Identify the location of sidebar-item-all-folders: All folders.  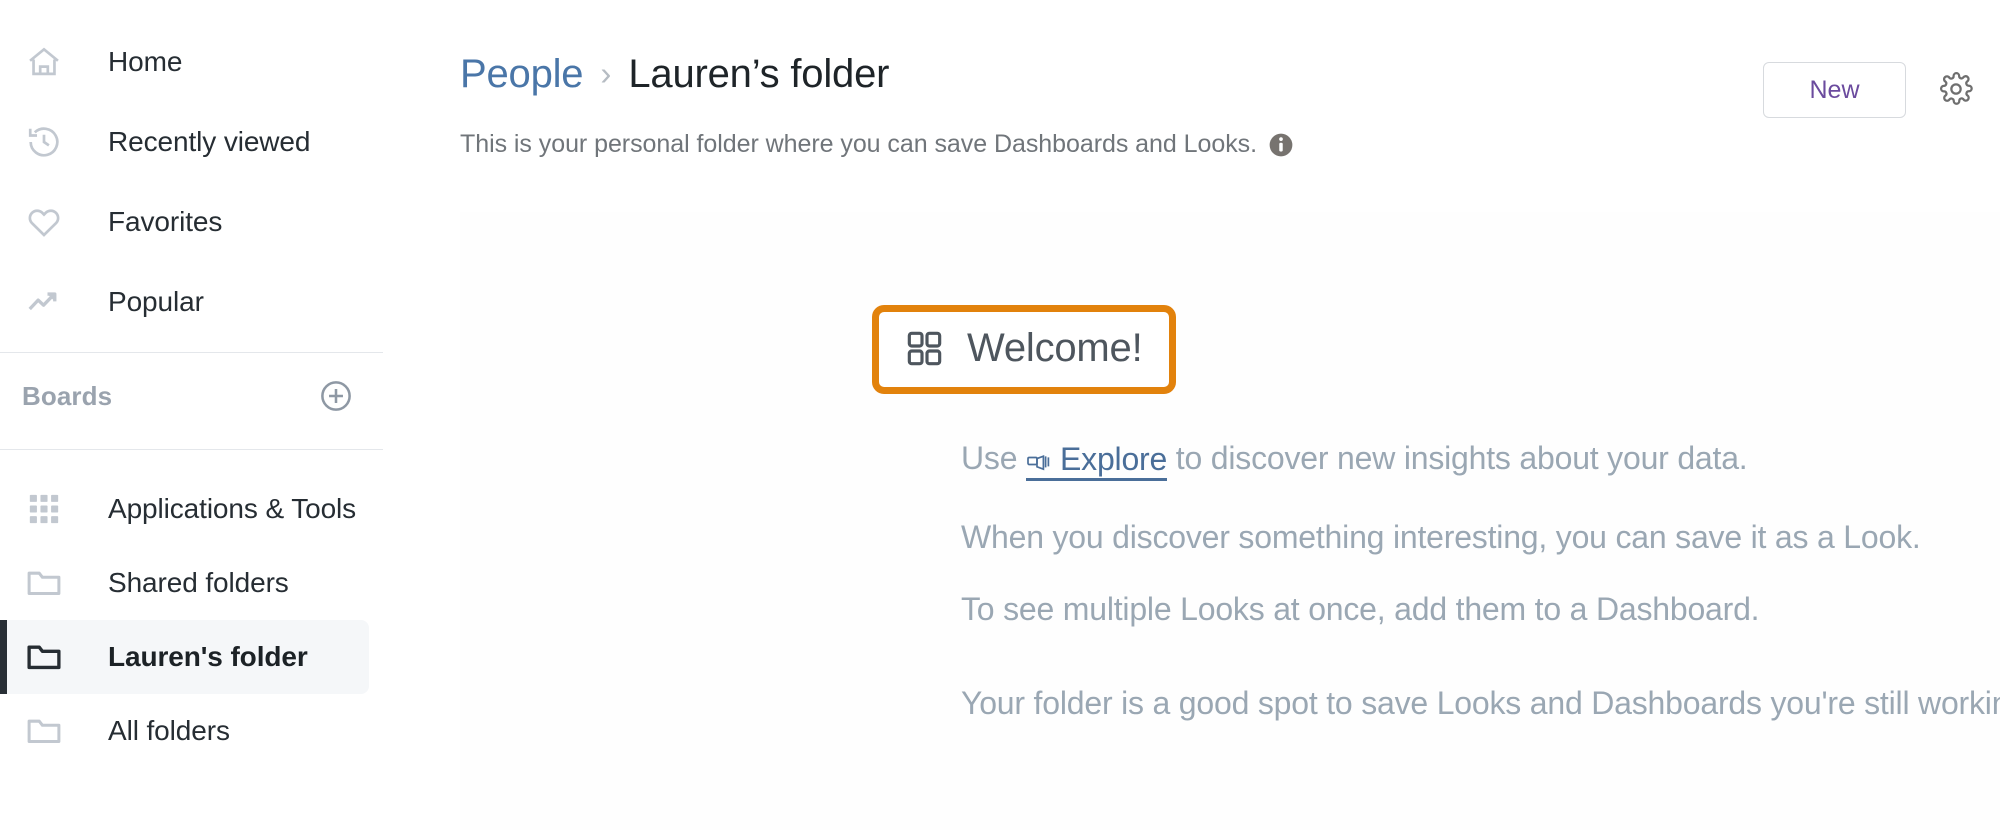
(184, 731).